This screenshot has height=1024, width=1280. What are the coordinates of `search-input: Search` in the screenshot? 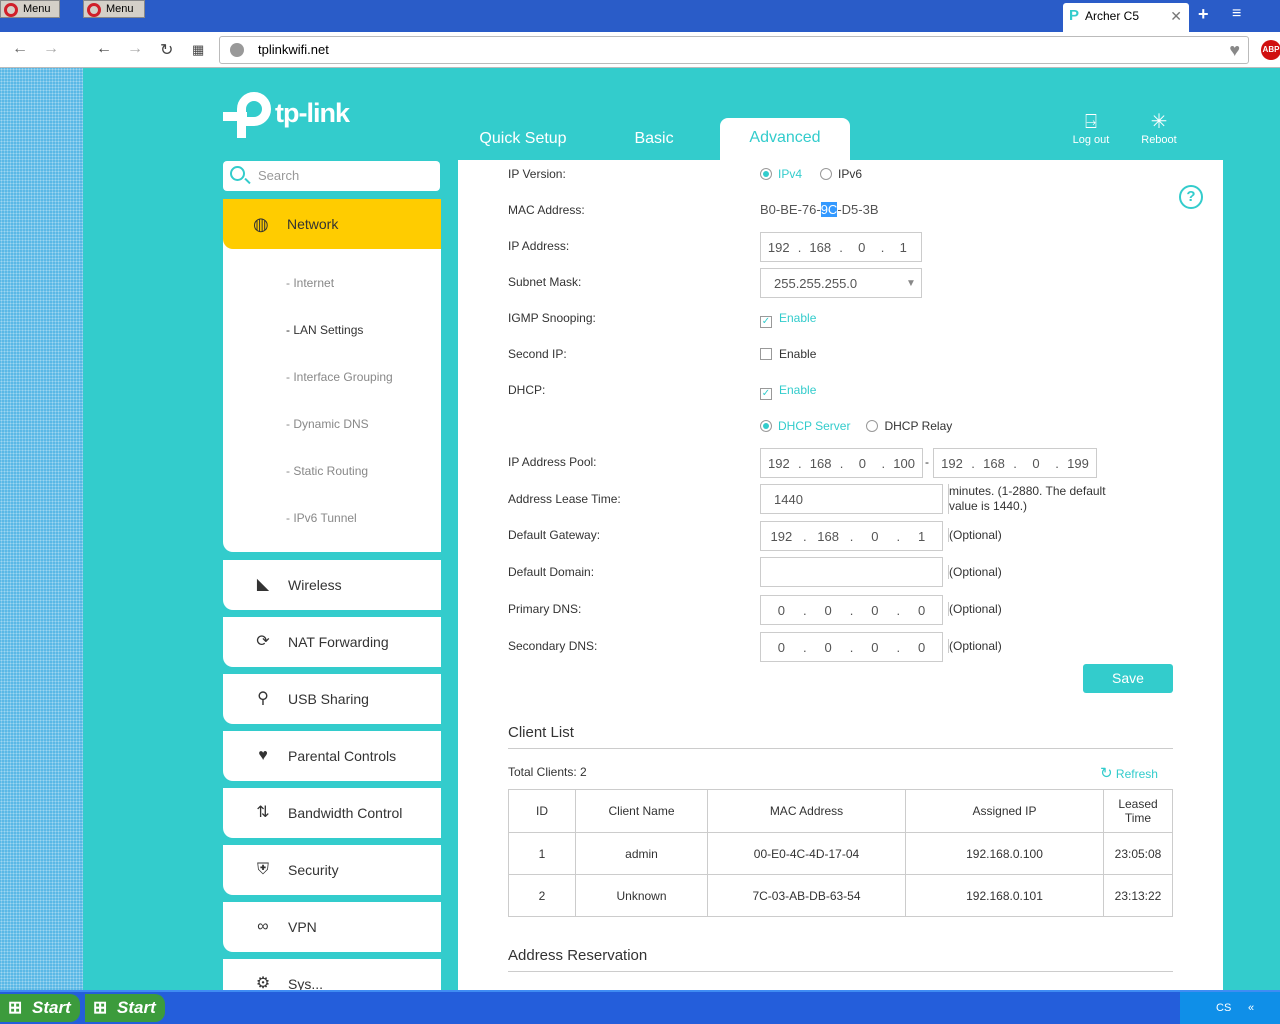 It's located at (331, 176).